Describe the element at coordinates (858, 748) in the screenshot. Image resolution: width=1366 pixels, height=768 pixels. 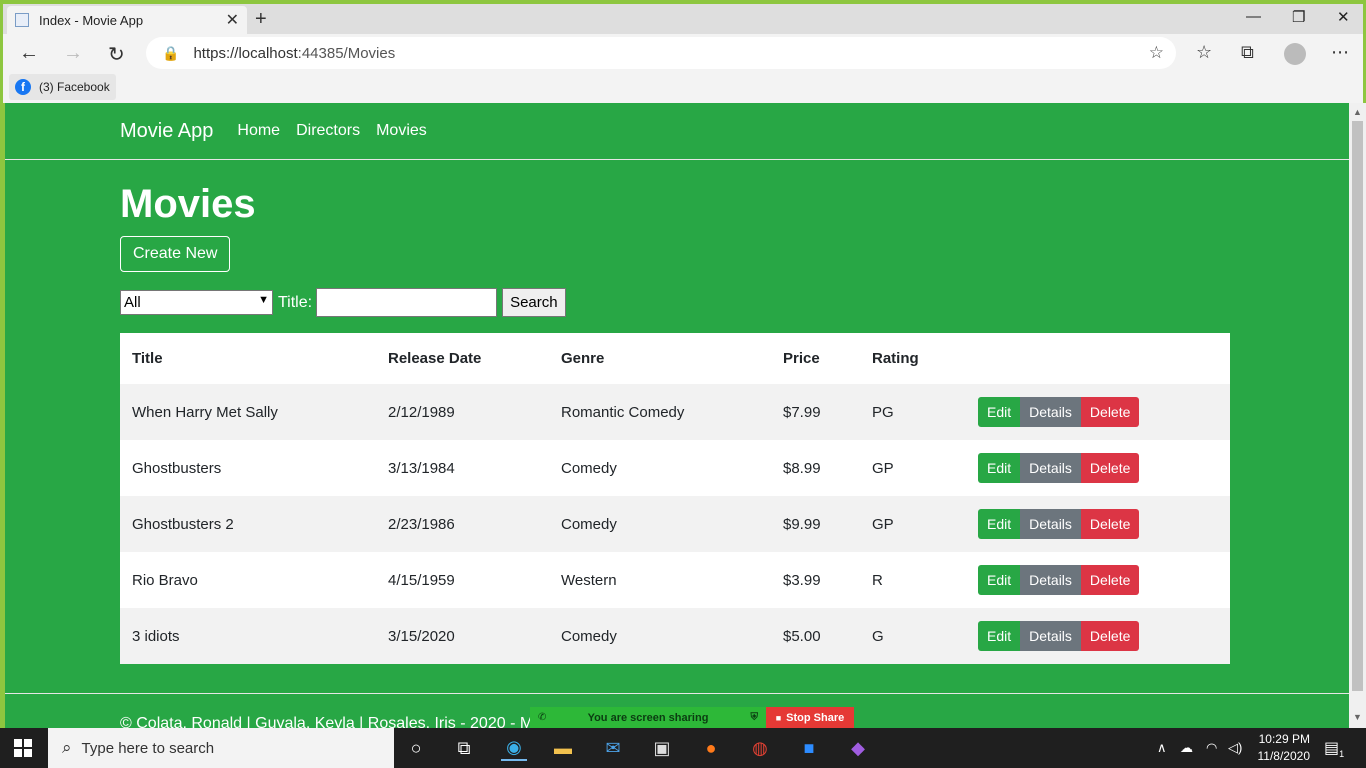
I see `visual-studio-icon: ◆` at that location.